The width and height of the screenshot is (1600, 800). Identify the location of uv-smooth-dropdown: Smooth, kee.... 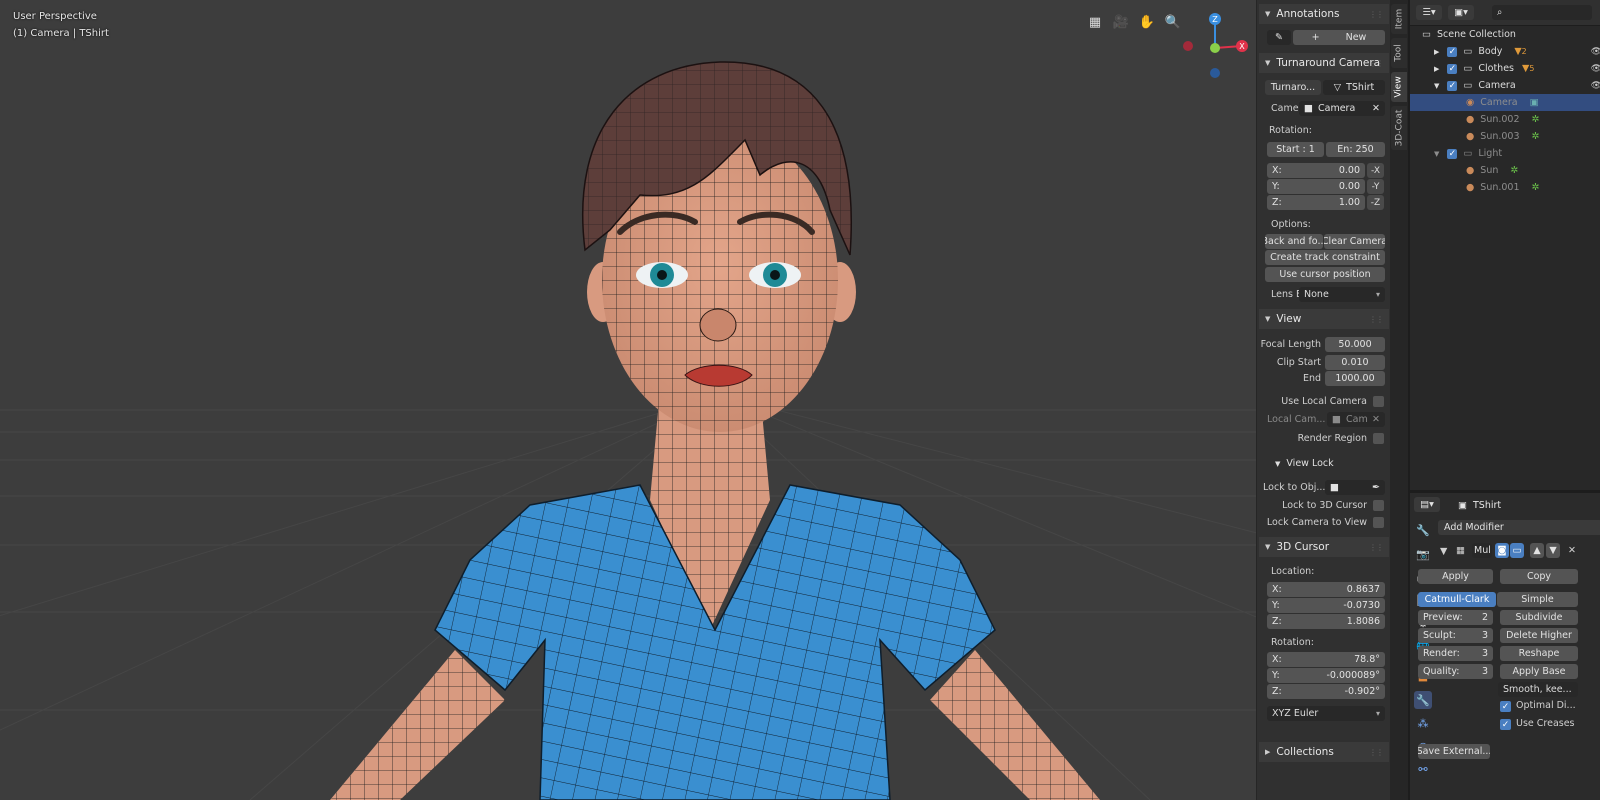
(1538, 689).